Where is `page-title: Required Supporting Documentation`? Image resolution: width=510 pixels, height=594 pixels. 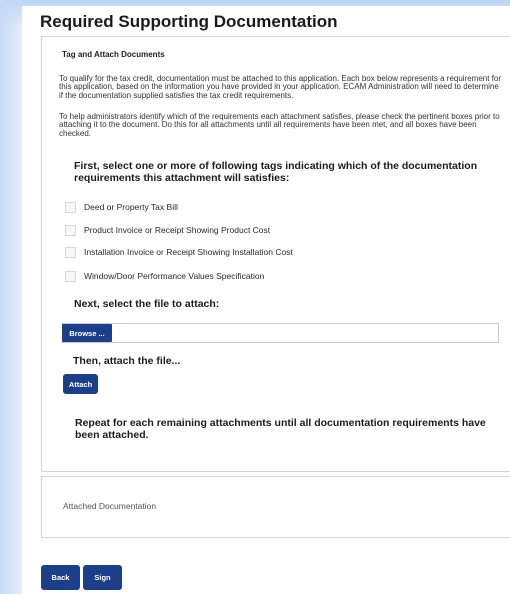
page-title: Required Supporting Documentation is located at coordinates (189, 21).